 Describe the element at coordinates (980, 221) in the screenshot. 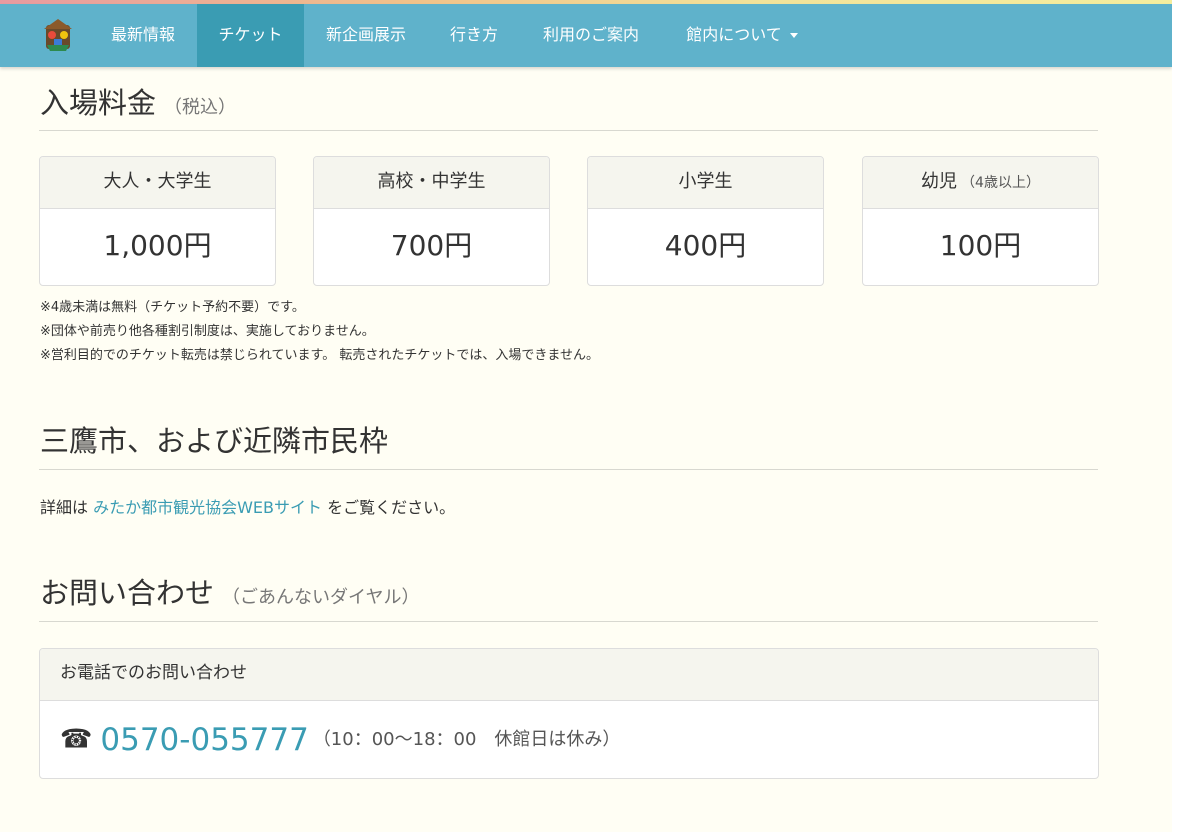

I see `price-card-infant: 幼児 （4歳以上） 100円` at that location.